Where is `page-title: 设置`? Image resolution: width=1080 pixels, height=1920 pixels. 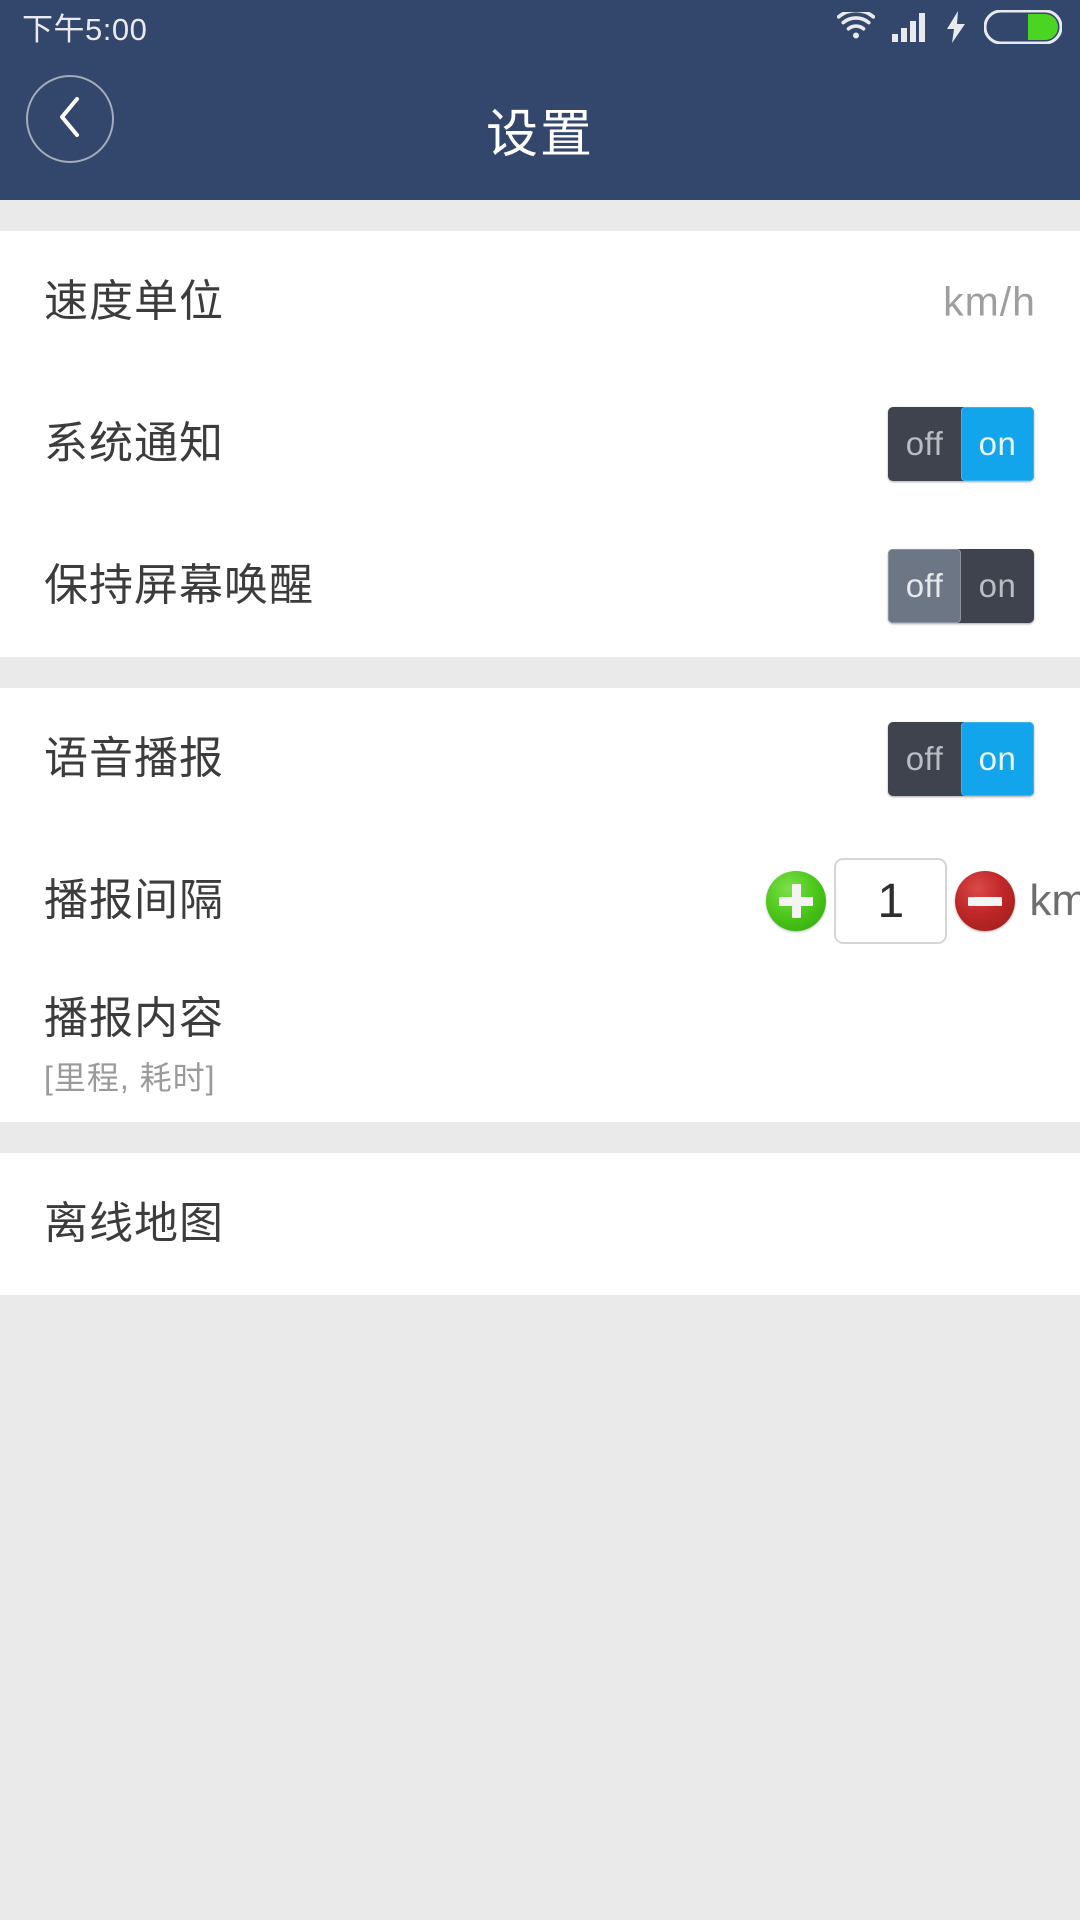
page-title: 设置 is located at coordinates (539, 134).